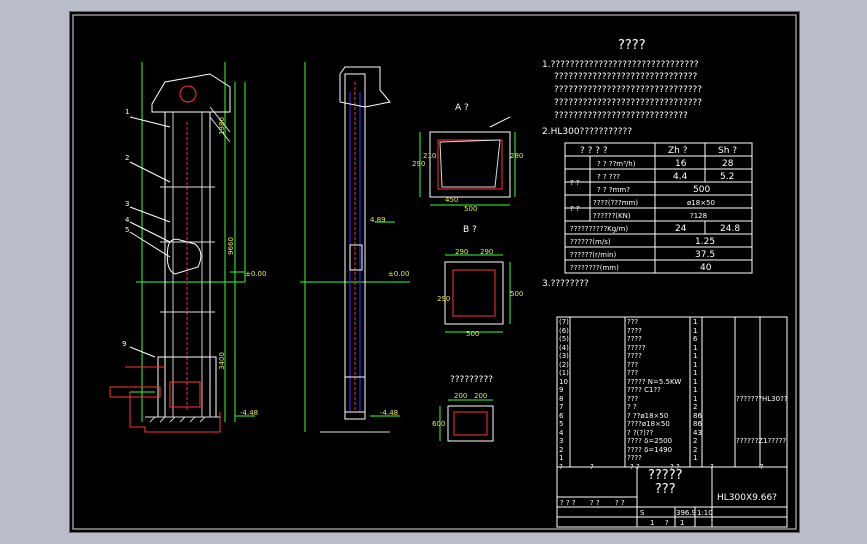 The height and width of the screenshot is (544, 867). Describe the element at coordinates (682, 523) in the screenshot. I see `title-block-small-7: 1` at that location.